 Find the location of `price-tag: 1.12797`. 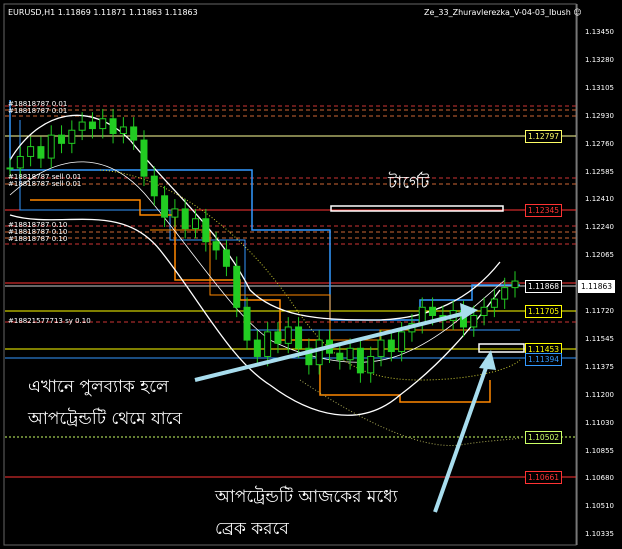

price-tag: 1.12797 is located at coordinates (544, 136).